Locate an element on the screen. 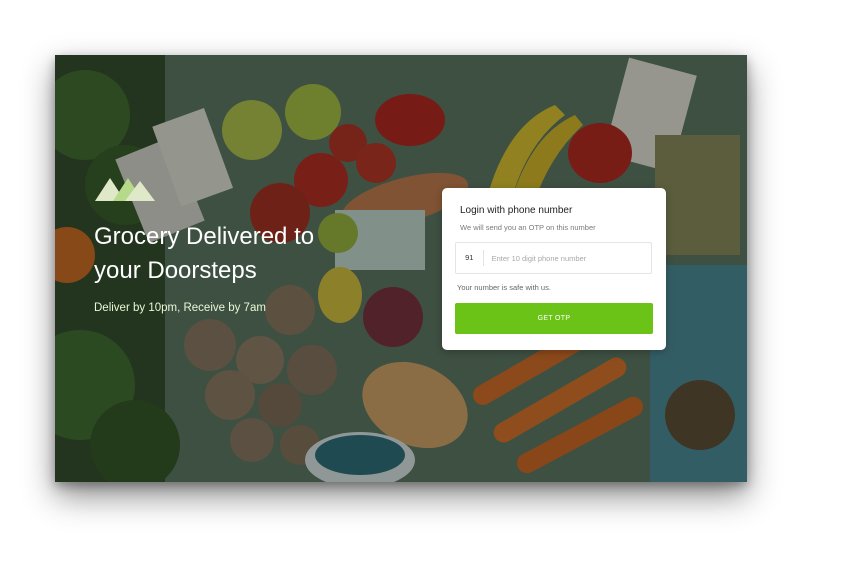  hero-headline: Grocery Delivered to your Doorsteps is located at coordinates (204, 253).